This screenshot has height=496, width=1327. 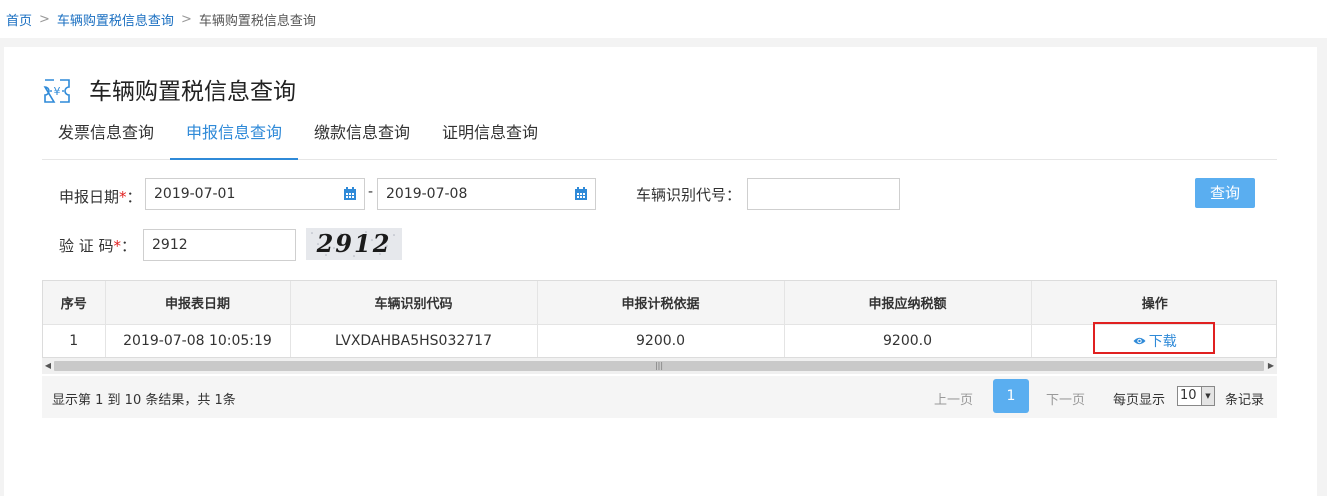 I want to click on breadcrumb-home-link: 首页, so click(x=19, y=19).